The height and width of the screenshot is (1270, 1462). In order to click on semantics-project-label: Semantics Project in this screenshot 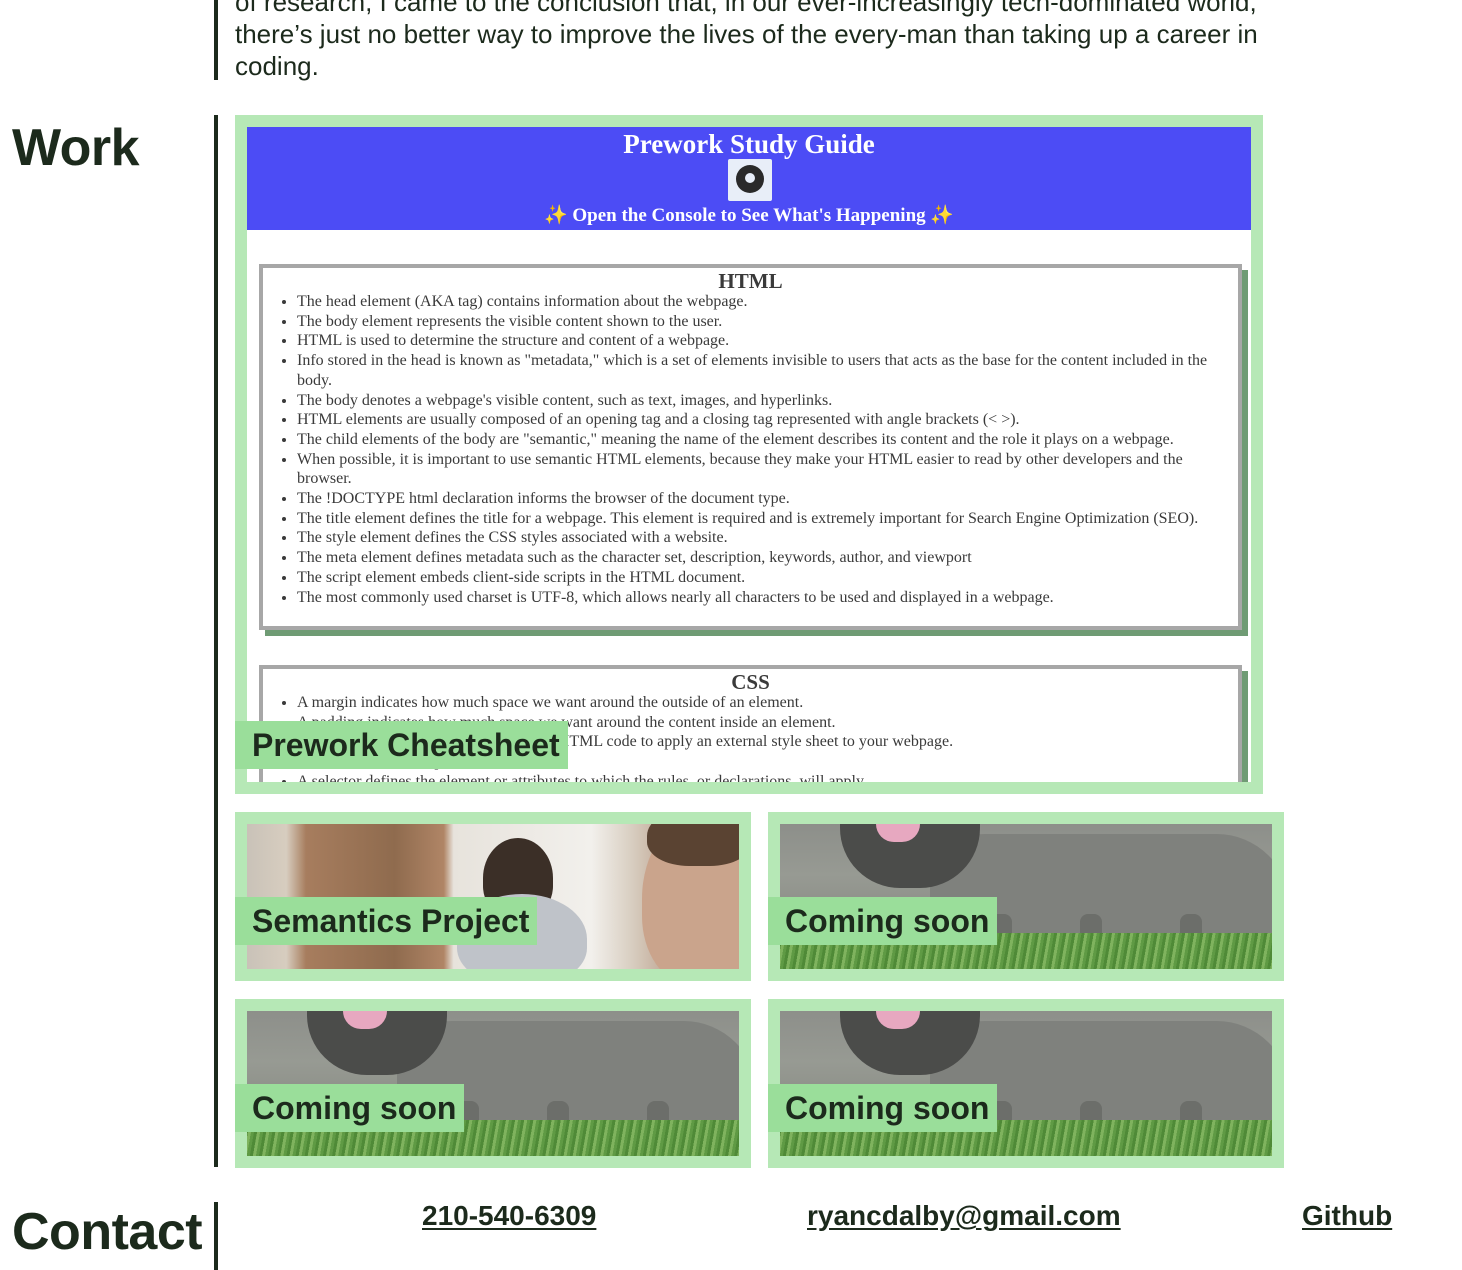, I will do `click(386, 921)`.